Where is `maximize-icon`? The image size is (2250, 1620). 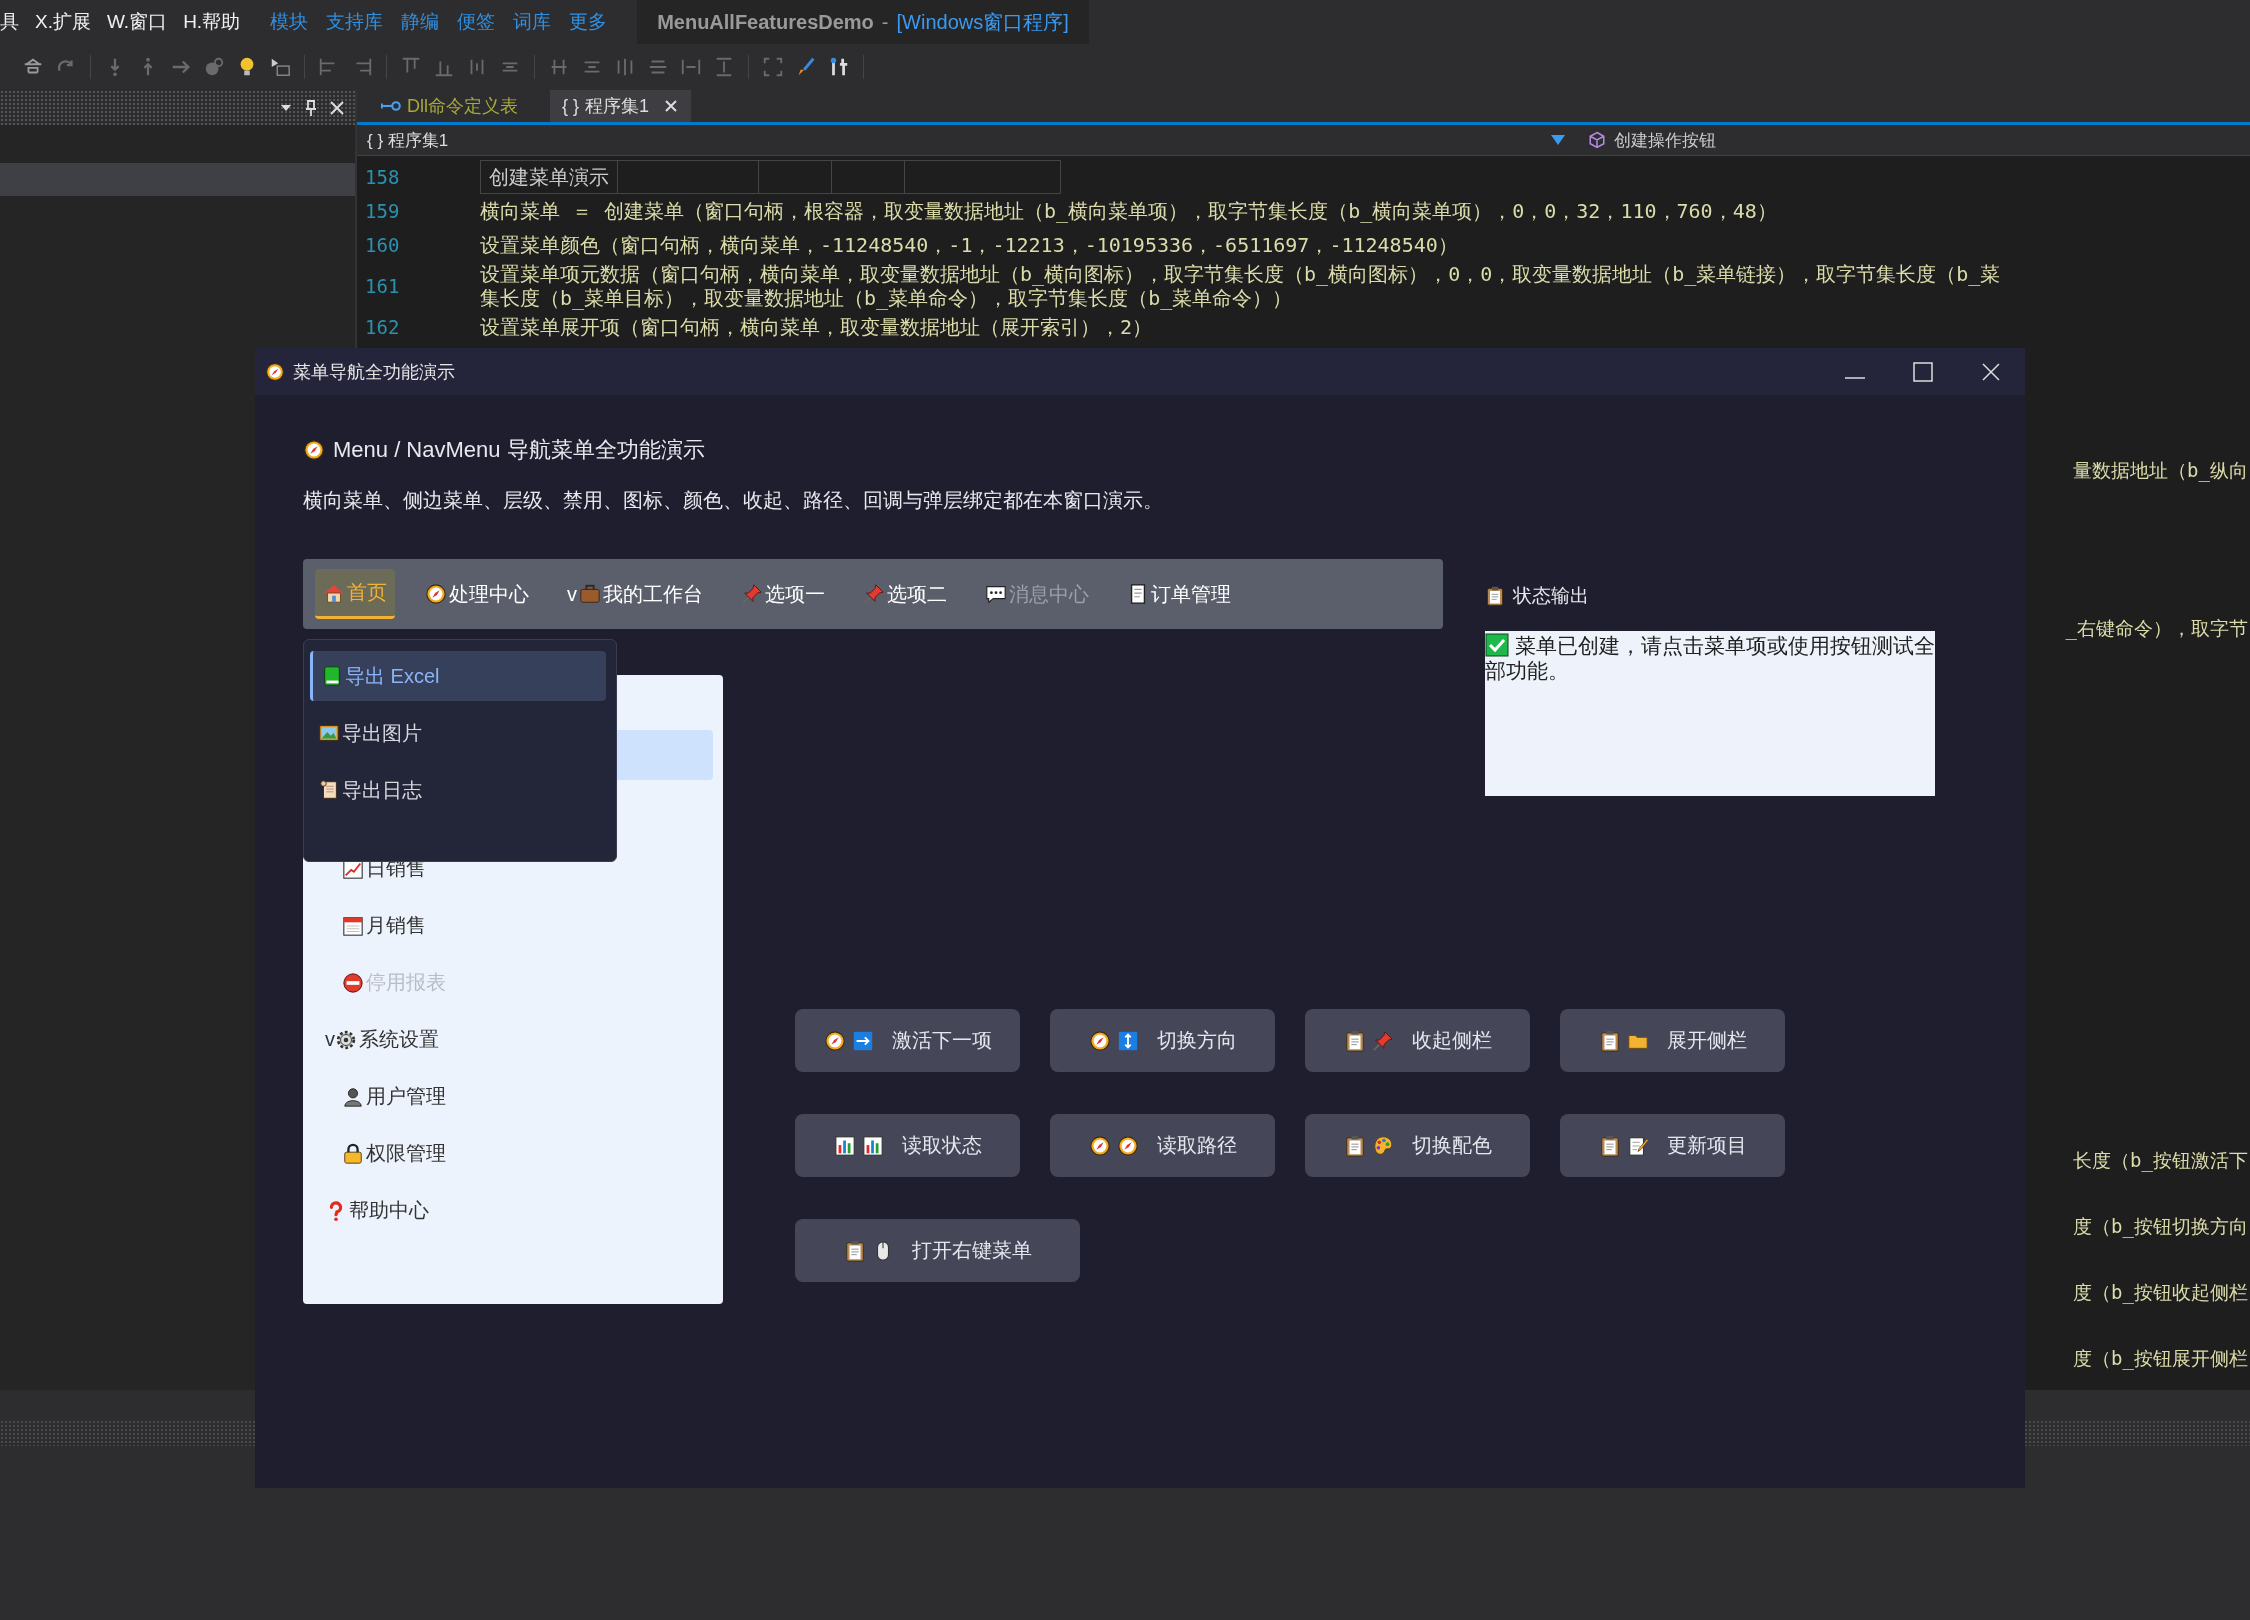
maximize-icon is located at coordinates (1923, 371).